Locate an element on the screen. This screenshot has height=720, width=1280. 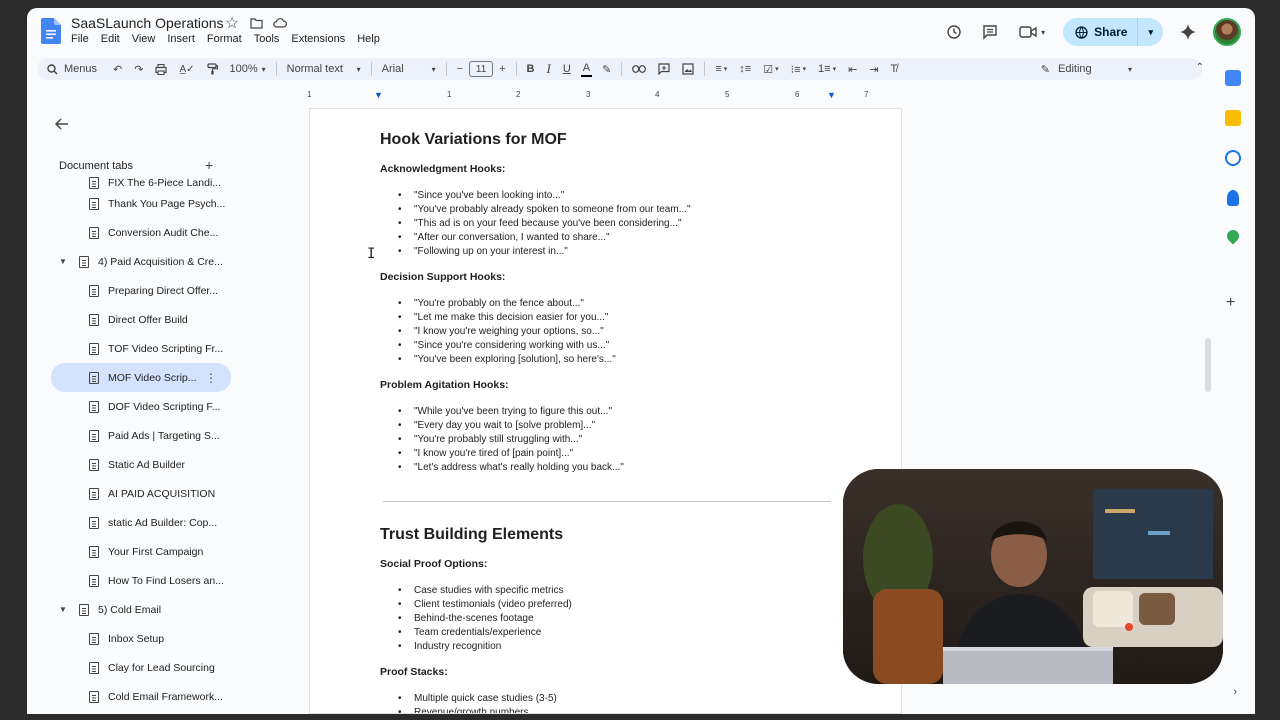
menu-view: View is located at coordinates (144, 39).